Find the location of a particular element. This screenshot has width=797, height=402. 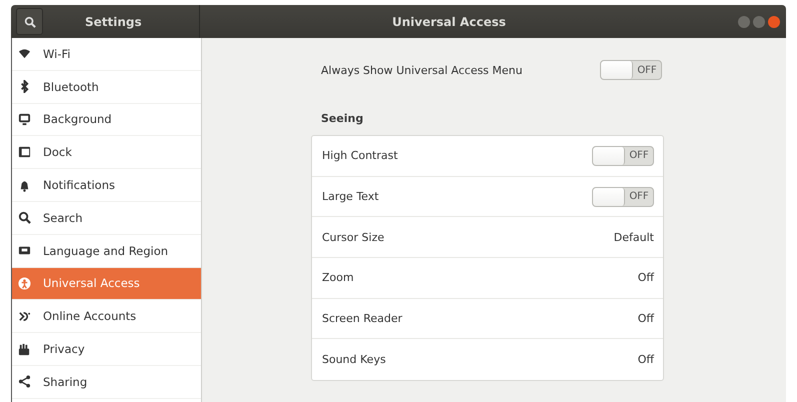

setting-label: Always Show Universal Access Menu is located at coordinates (421, 70).